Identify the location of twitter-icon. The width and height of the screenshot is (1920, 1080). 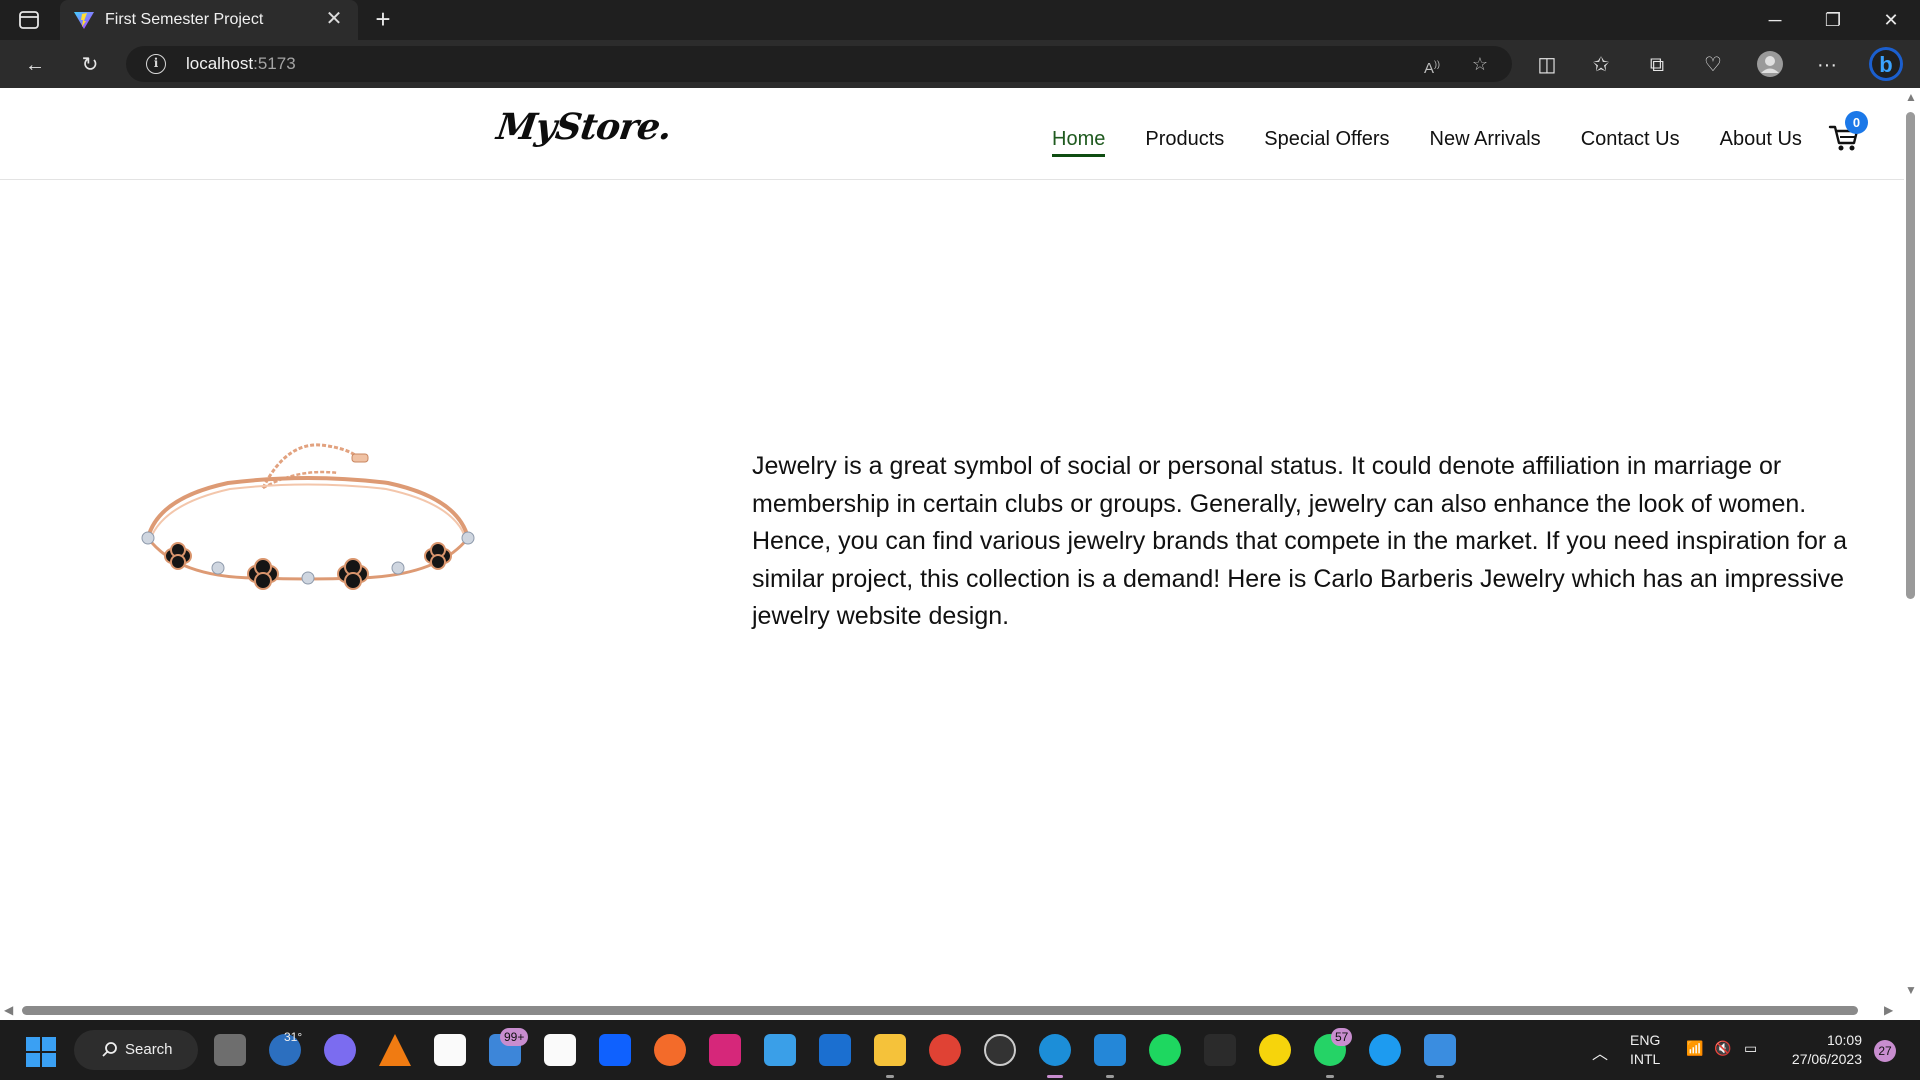
(1385, 1050).